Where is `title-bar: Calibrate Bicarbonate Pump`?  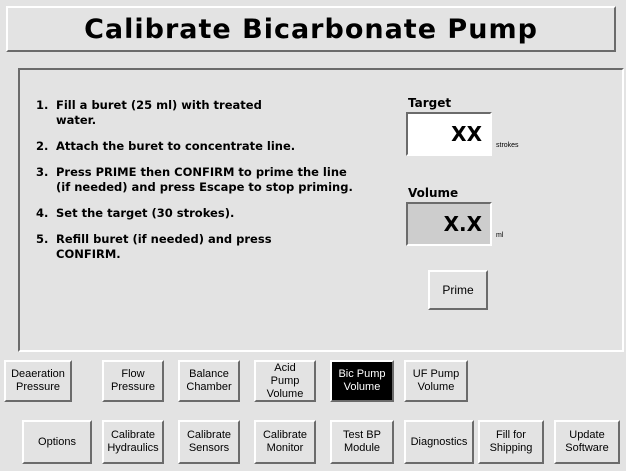 title-bar: Calibrate Bicarbonate Pump is located at coordinates (311, 29).